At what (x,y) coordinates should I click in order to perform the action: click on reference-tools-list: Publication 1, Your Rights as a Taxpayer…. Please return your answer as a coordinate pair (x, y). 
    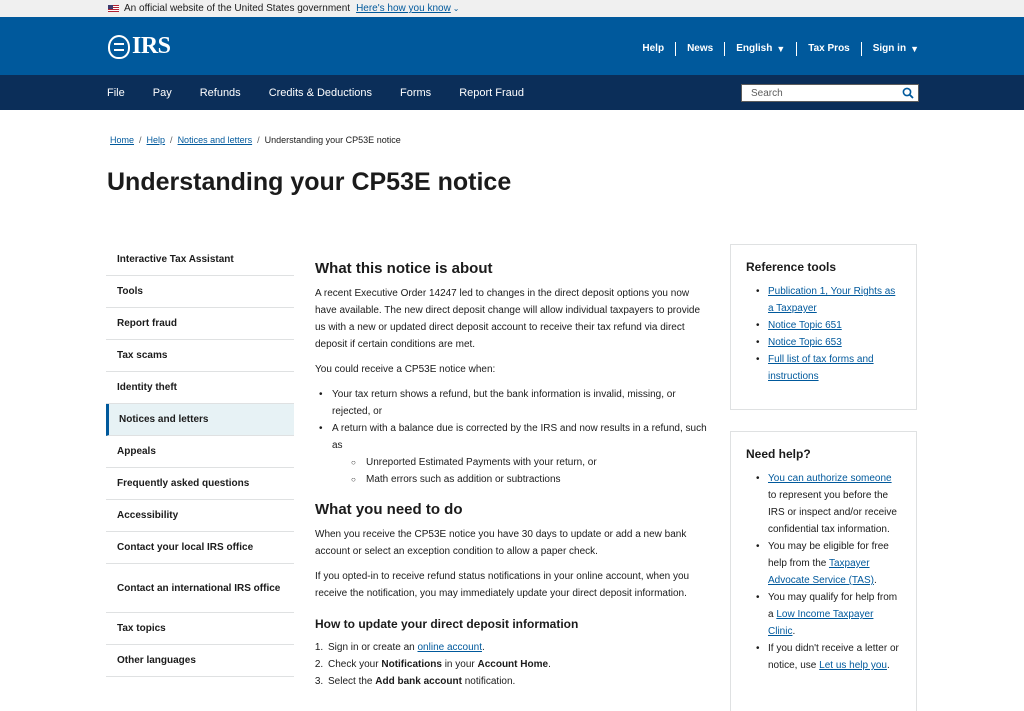
    Looking at the image, I should click on (823, 334).